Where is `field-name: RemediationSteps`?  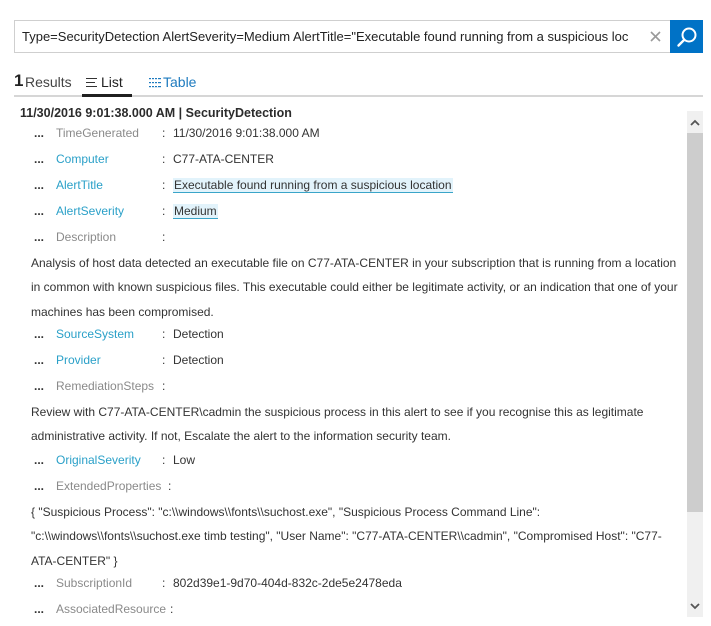 field-name: RemediationSteps is located at coordinates (105, 386).